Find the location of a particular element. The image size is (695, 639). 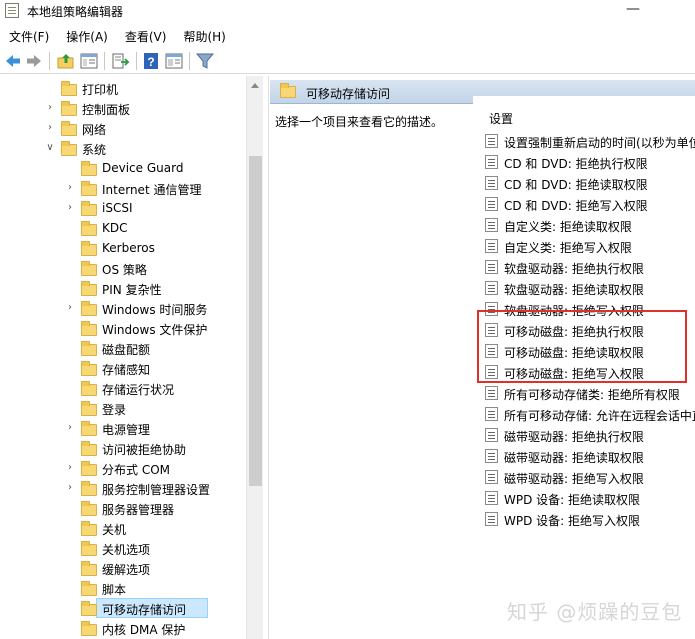

minimize-button: — is located at coordinates (633, 11).